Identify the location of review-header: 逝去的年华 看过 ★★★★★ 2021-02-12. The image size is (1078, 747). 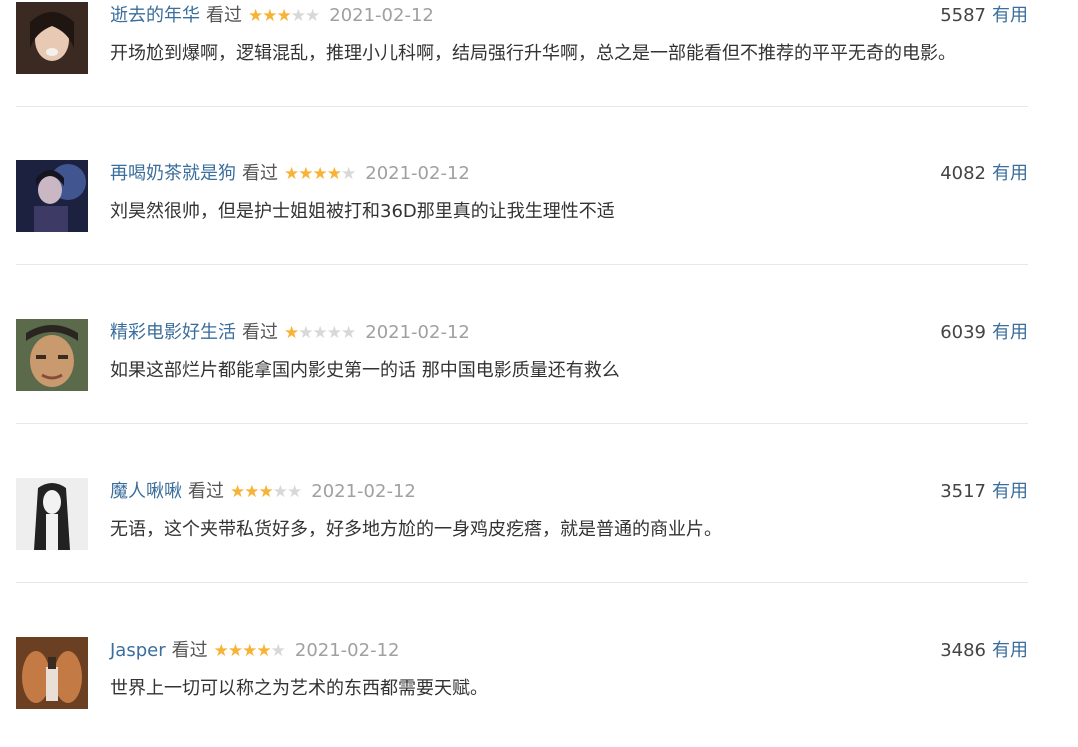
(272, 16).